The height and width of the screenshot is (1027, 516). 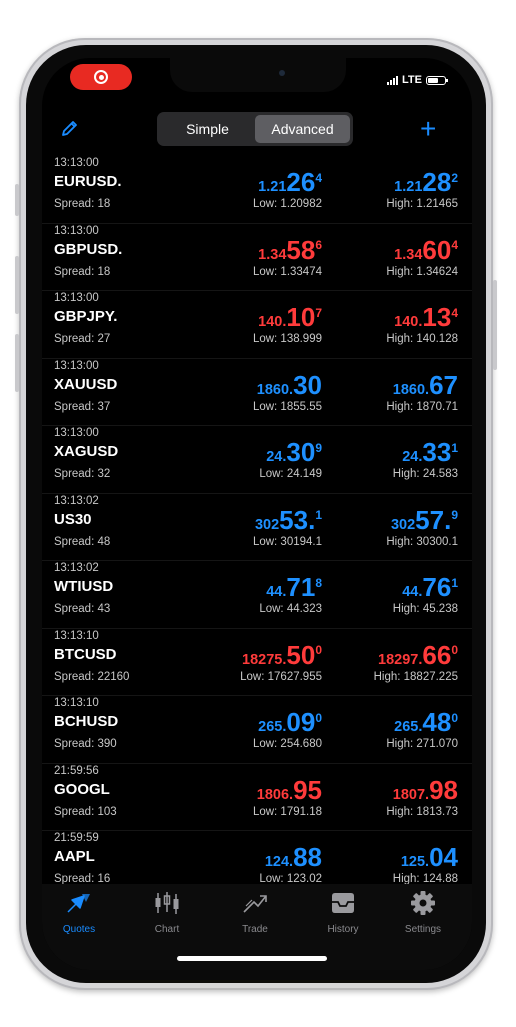 I want to click on spread-value: Spread: 32, so click(x=82, y=474).